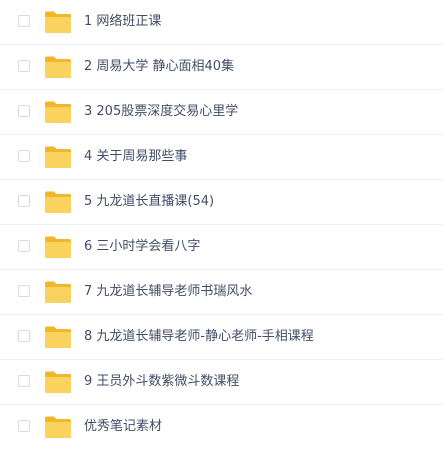  What do you see at coordinates (161, 382) in the screenshot?
I see `folder-name: 9 王员外斗数紫微斗数课程` at bounding box center [161, 382].